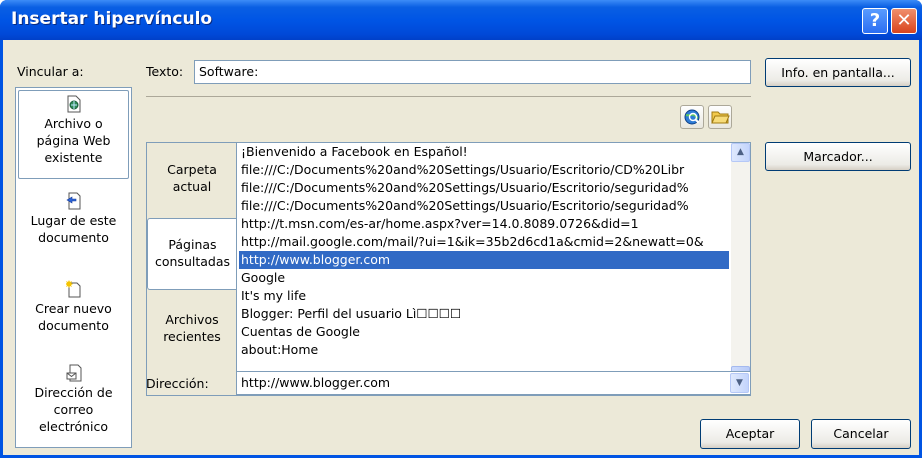 This screenshot has width=922, height=458. What do you see at coordinates (73, 308) in the screenshot?
I see `nav-label-line: Crear nuevo` at bounding box center [73, 308].